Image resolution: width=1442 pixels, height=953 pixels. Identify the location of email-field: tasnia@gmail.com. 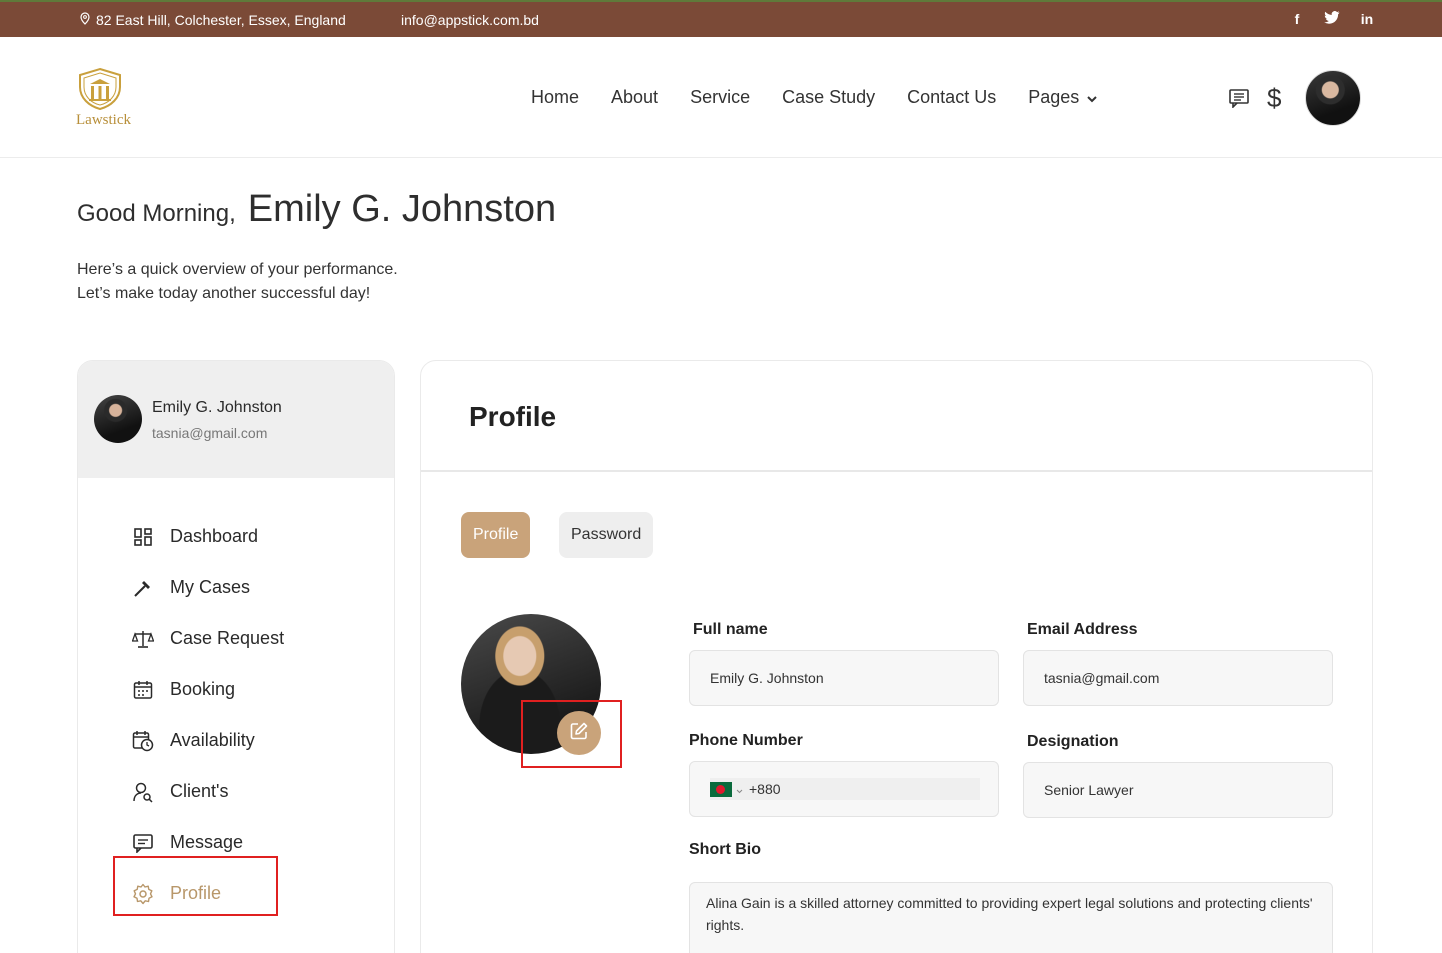
(1178, 678).